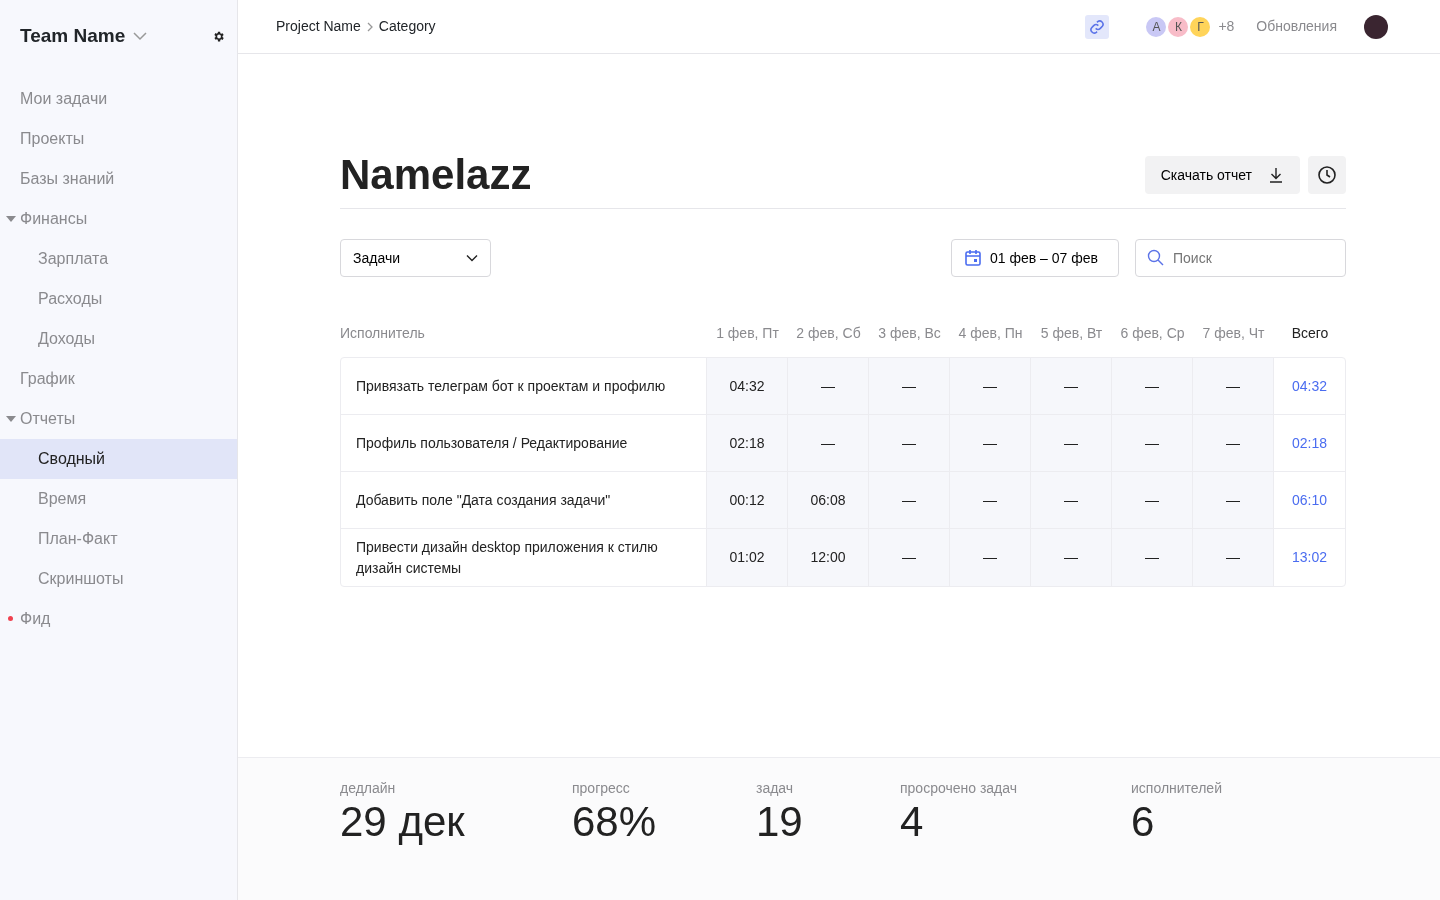 This screenshot has width=1440, height=900. I want to click on task-name: Профиль пользователя / Редактирование, so click(492, 443).